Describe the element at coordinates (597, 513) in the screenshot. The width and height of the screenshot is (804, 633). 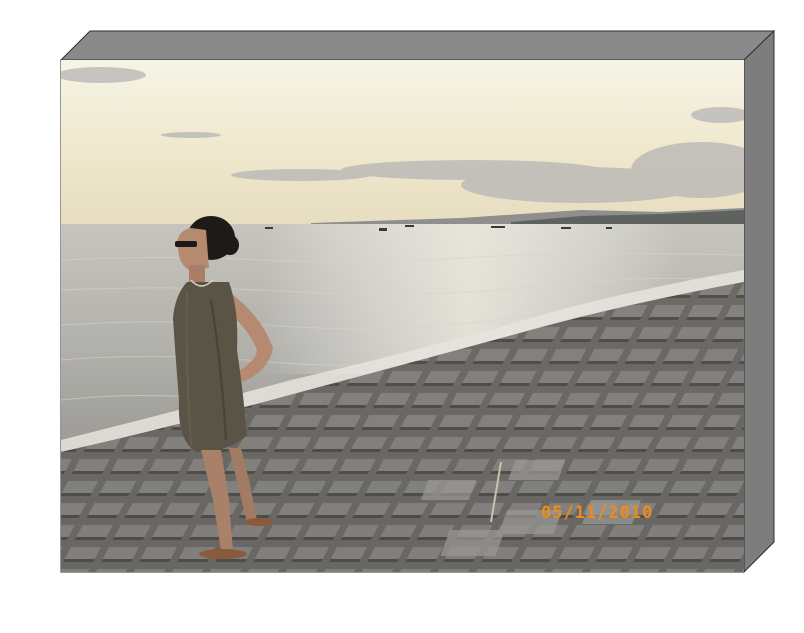
I see `date-stamp: 05/11/2010` at that location.